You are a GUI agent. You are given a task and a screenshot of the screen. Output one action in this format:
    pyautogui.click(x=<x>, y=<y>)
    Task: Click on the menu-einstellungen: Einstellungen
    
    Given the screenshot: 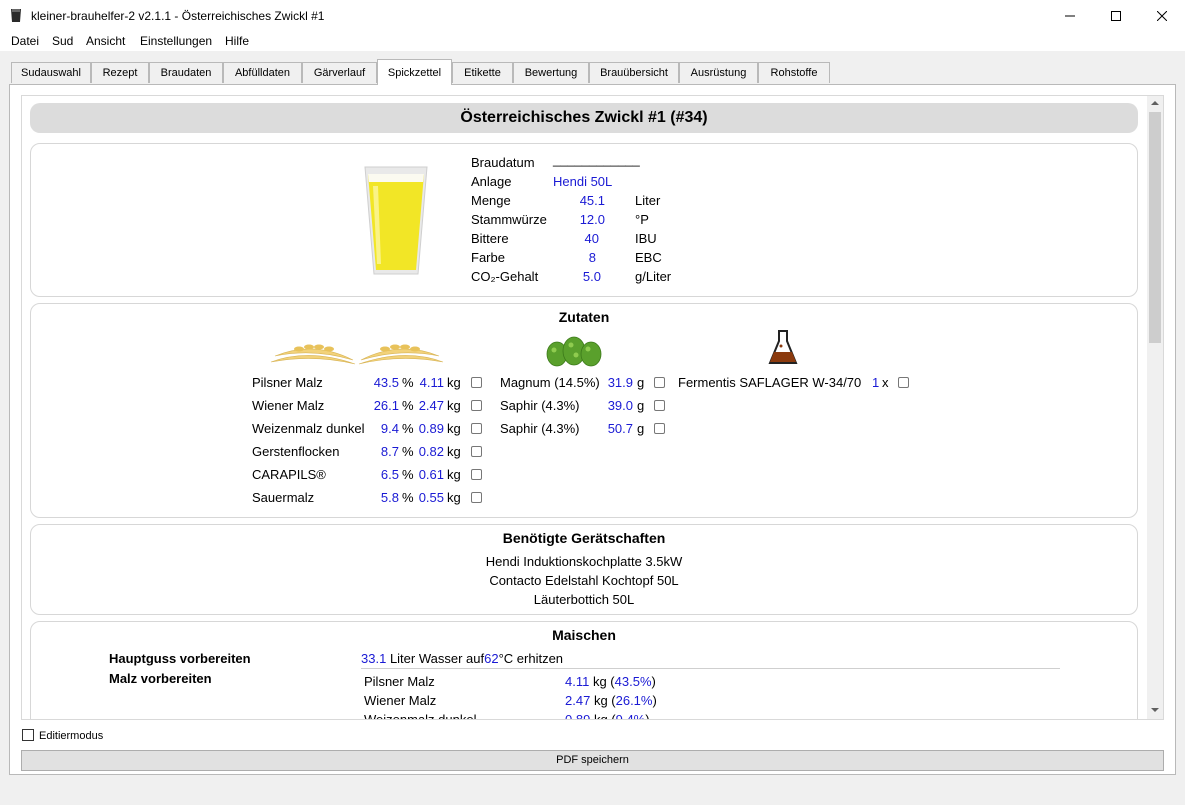 What is the action you would take?
    pyautogui.click(x=176, y=41)
    